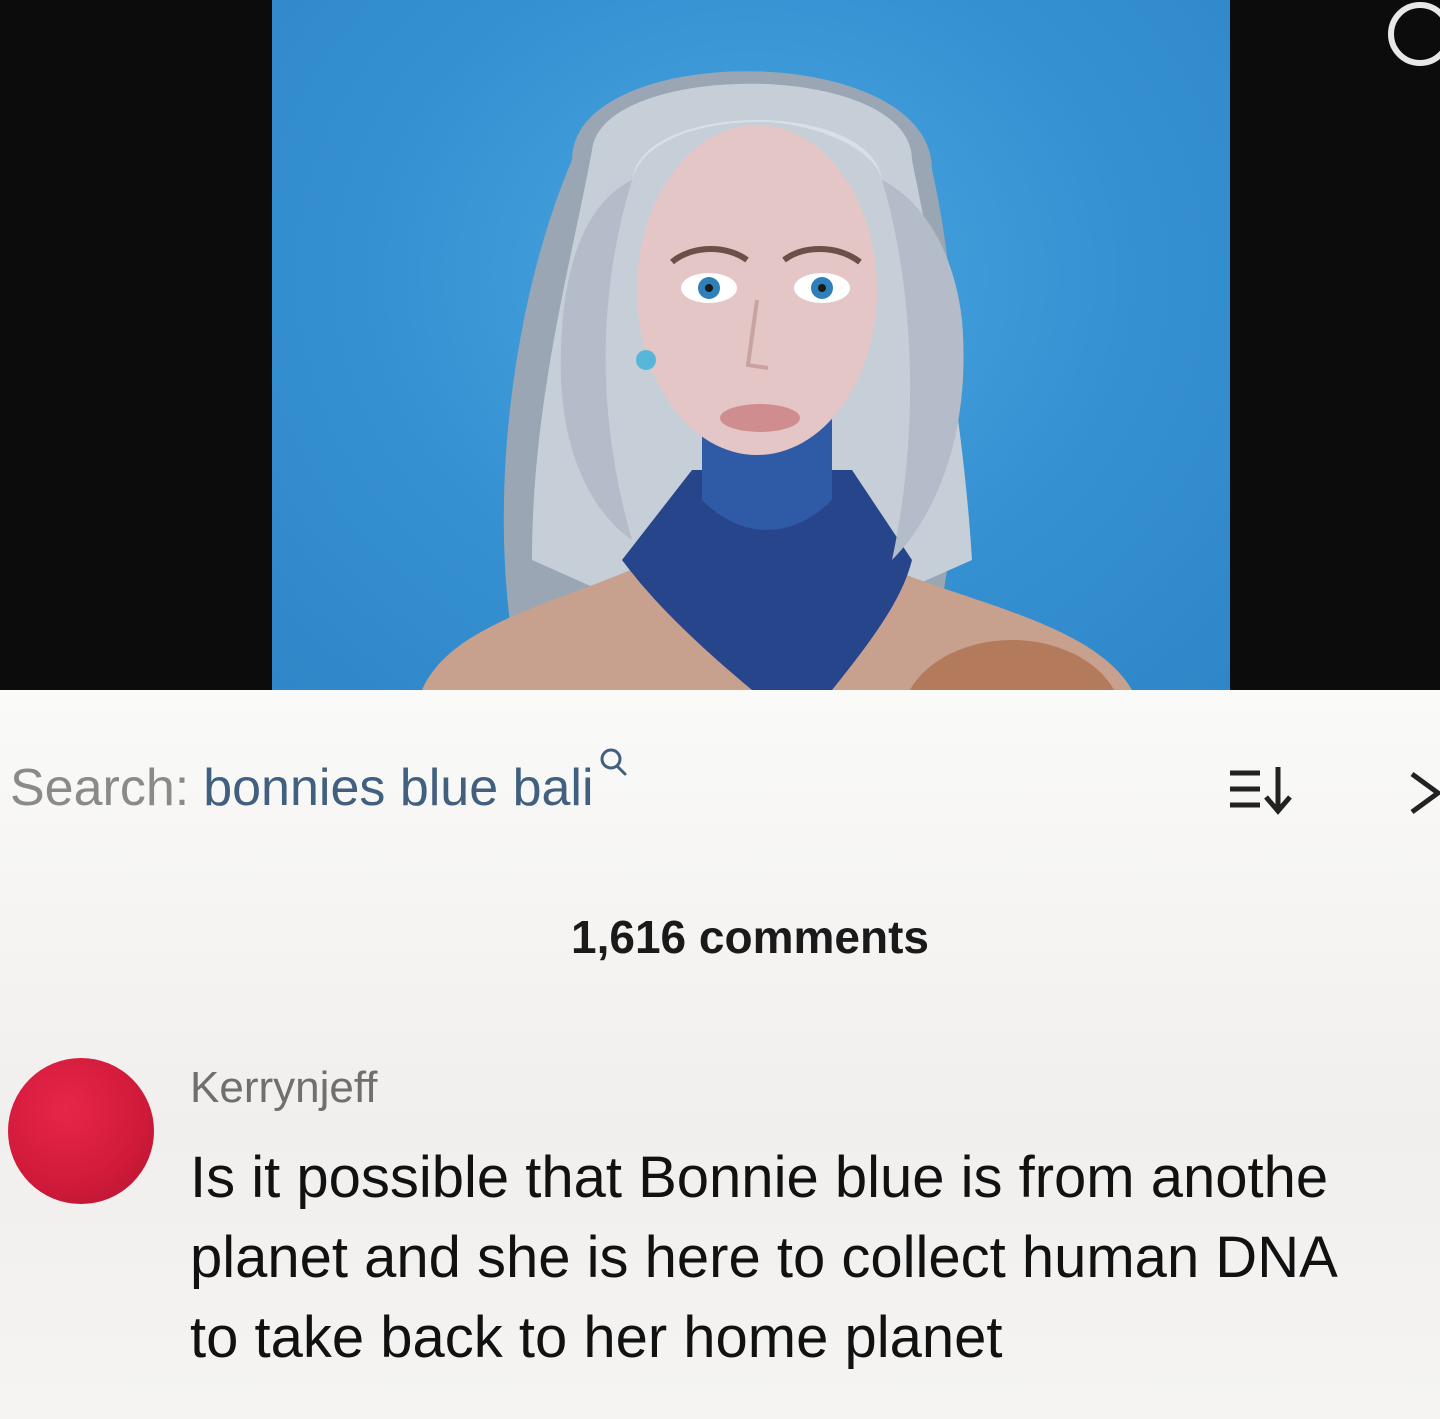 This screenshot has width=1440, height=1419. I want to click on search-prefix: Search:, so click(100, 788).